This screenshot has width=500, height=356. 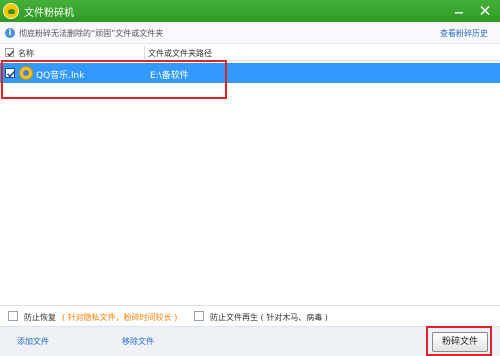 What do you see at coordinates (40, 317) in the screenshot?
I see `prevent-recover-label: 防止恢复` at bounding box center [40, 317].